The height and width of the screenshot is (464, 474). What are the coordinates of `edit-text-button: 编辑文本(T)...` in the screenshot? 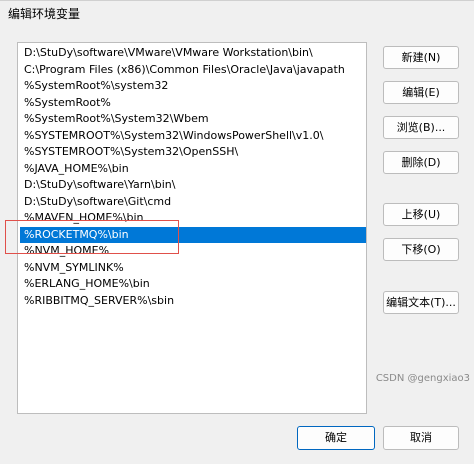 It's located at (421, 302).